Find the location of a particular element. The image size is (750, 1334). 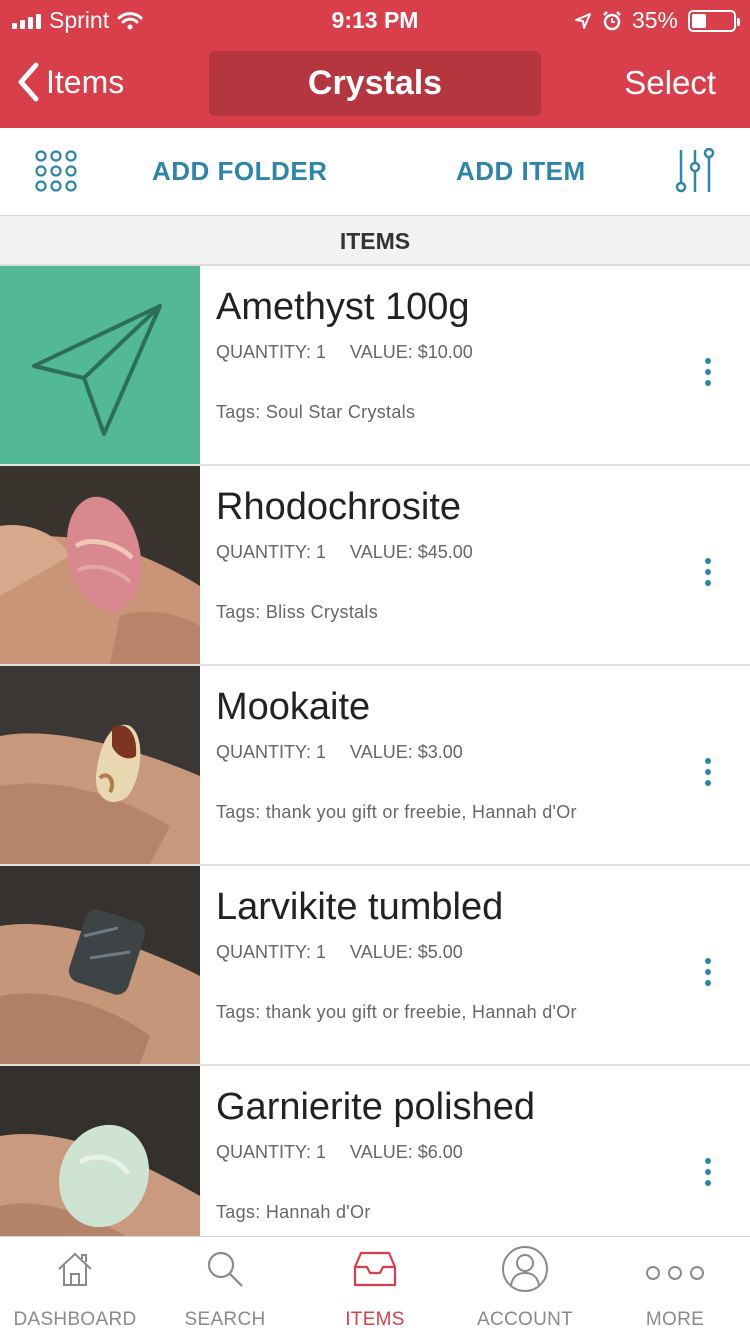

item-meta: QUANTITY: 1 VALUE: $45.00 is located at coordinates (344, 552).